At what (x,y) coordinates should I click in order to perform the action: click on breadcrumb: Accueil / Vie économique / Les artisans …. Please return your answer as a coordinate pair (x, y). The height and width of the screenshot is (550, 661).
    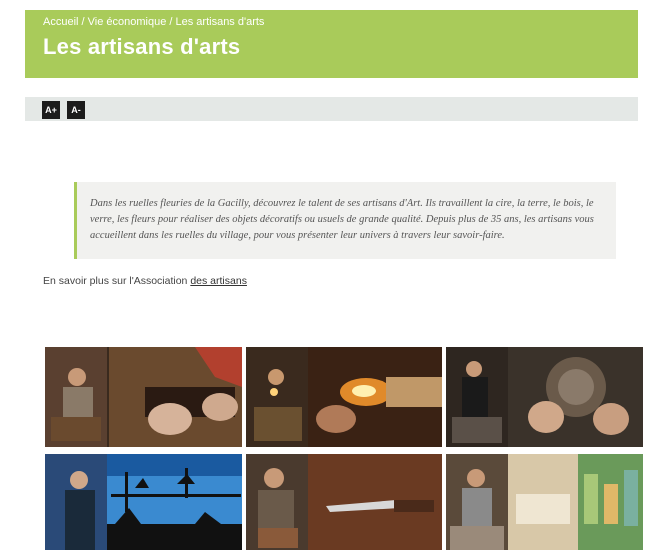
    Looking at the image, I should click on (340, 22).